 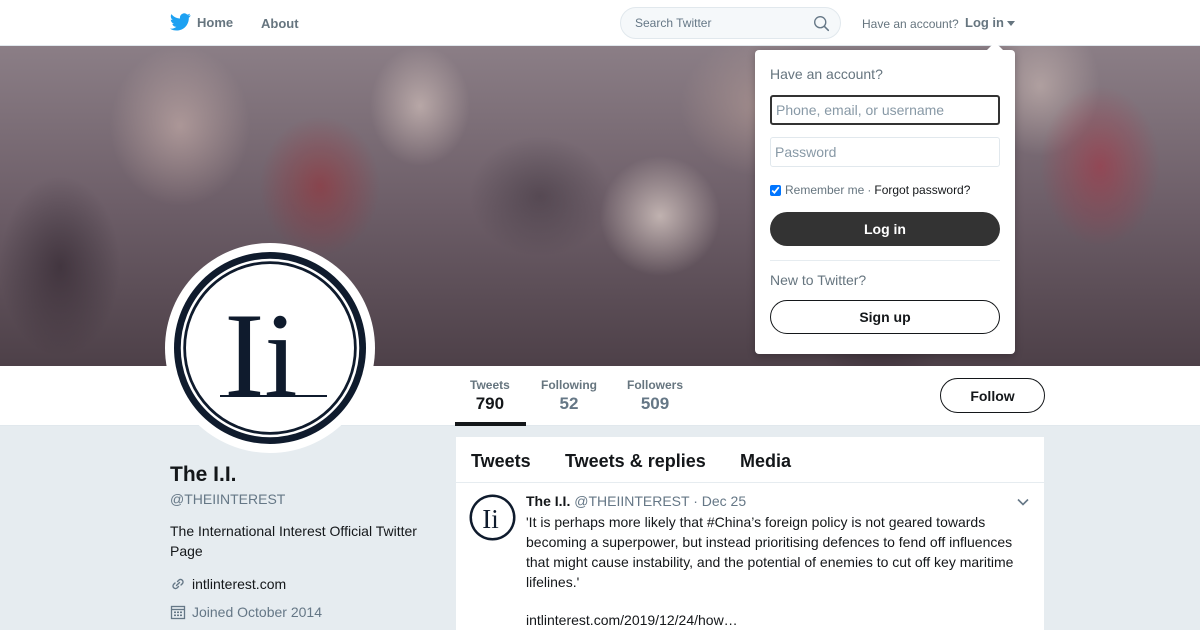 I want to click on profile-joined: Joined October 2014, so click(x=246, y=612).